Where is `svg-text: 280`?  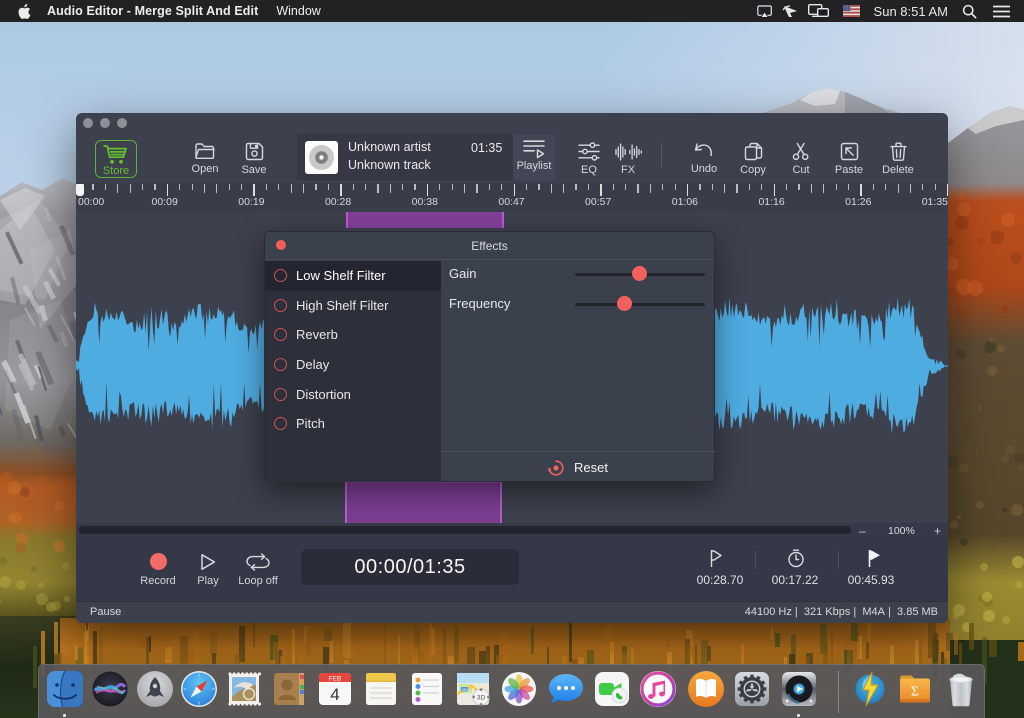
svg-text: 280 is located at coordinates (465, 690).